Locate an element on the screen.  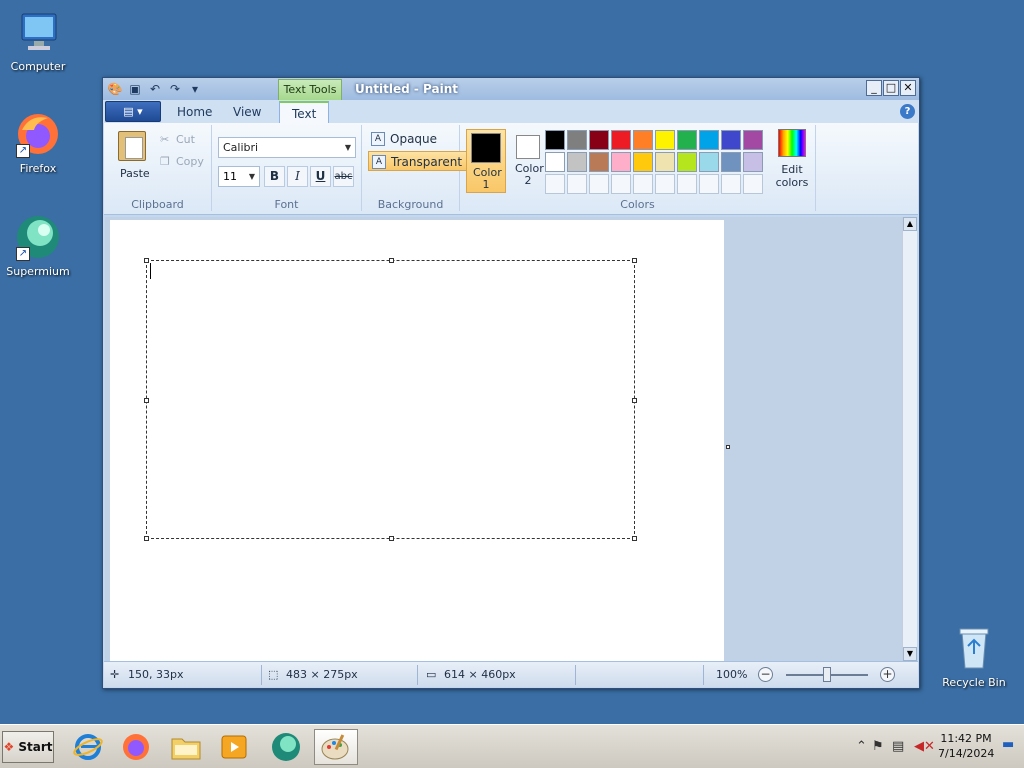
cut-button: ✂ Cut is located at coordinates (183, 140).